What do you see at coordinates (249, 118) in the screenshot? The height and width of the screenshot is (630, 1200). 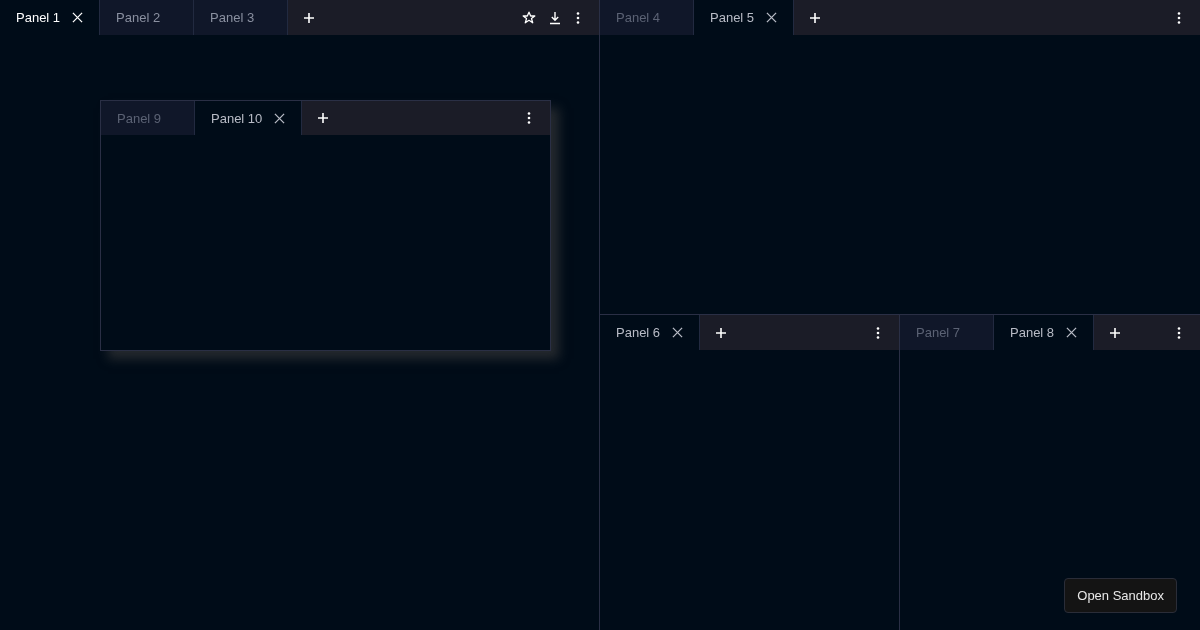 I see `tab: Panel 10` at bounding box center [249, 118].